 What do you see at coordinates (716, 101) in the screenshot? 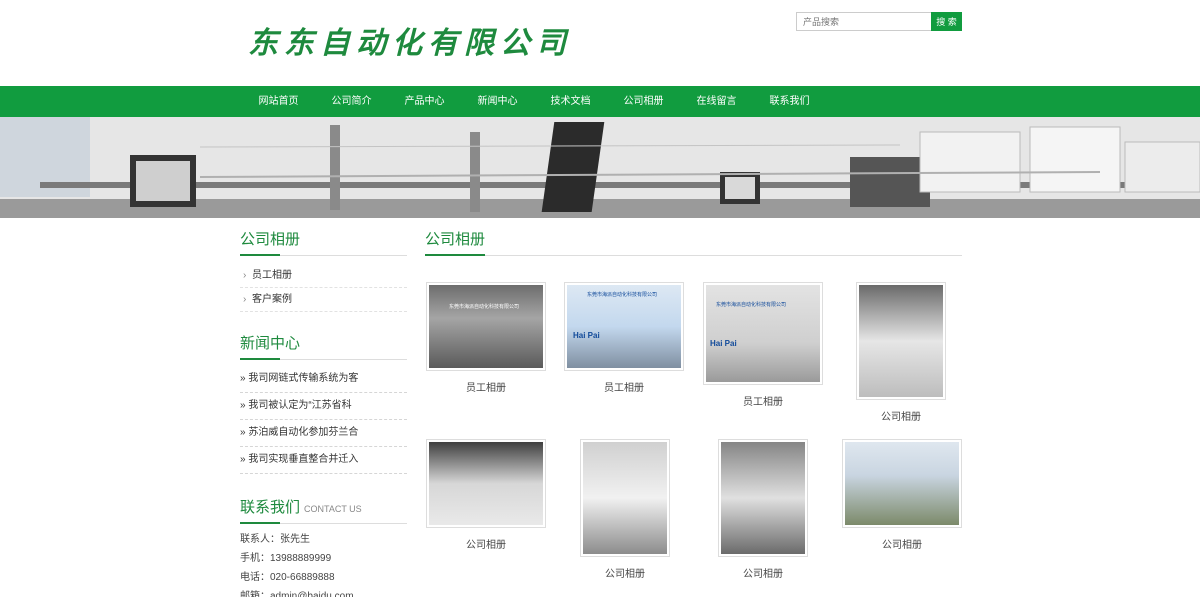
I see `nav-message: 在线留言` at bounding box center [716, 101].